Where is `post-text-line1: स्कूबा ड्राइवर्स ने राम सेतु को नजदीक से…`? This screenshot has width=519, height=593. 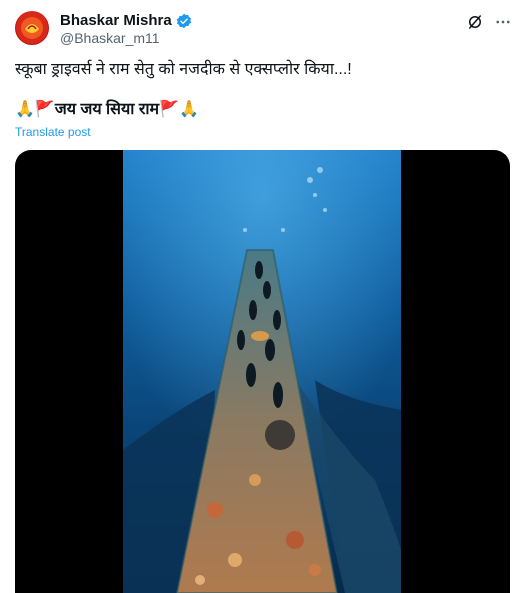
post-text-line1: स्कूबा ड्राइवर्स ने राम सेतु को नजदीक से… is located at coordinates (183, 69).